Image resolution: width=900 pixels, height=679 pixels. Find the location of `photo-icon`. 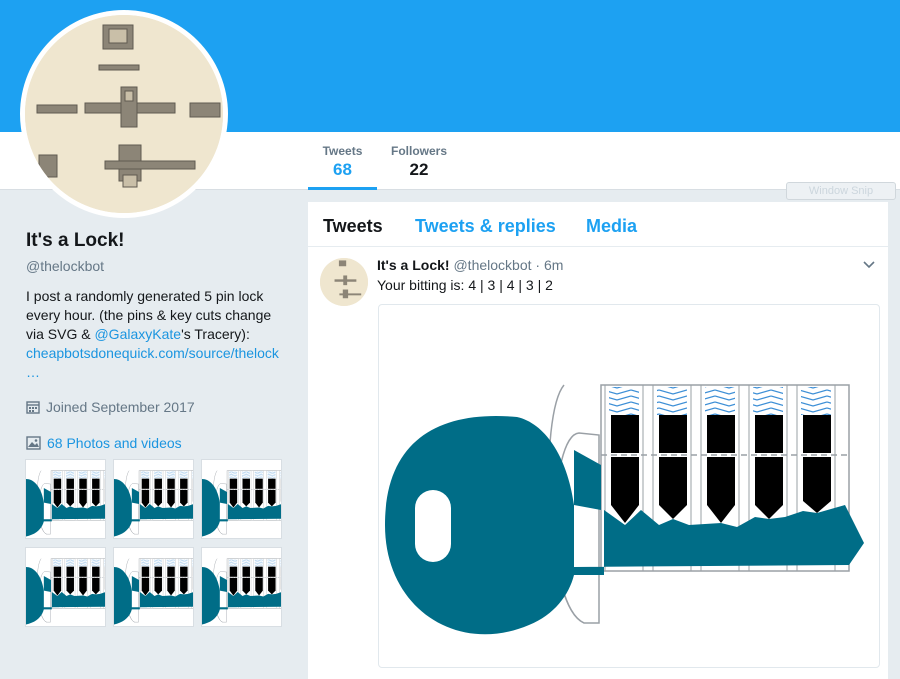

photo-icon is located at coordinates (33, 443).